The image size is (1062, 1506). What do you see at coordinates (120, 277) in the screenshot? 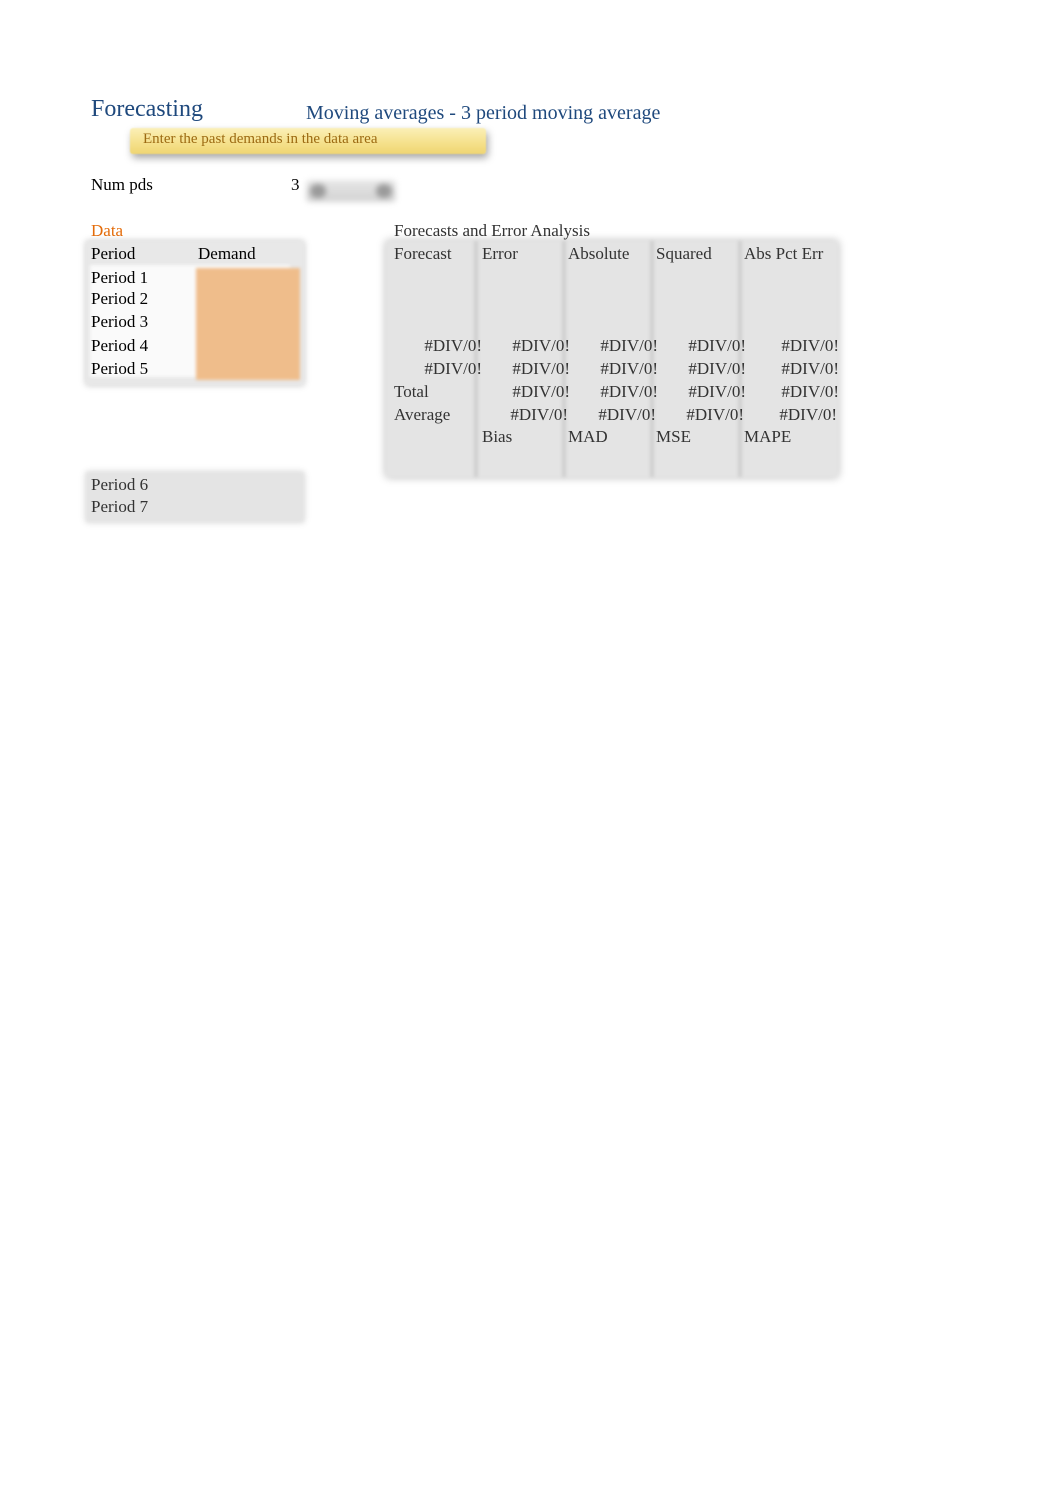
I see `data-row-period: Period 1` at bounding box center [120, 277].